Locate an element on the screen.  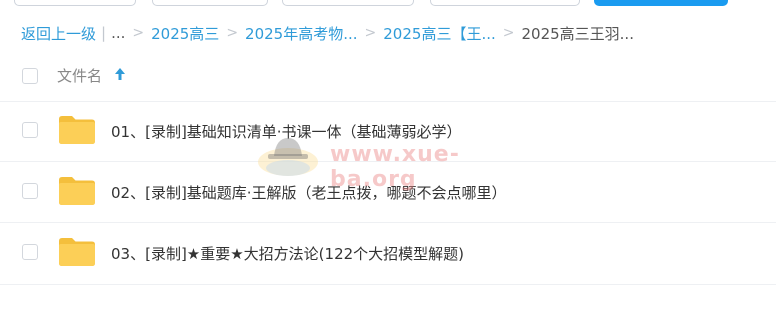
toolbar-primary-button is located at coordinates (661, 3).